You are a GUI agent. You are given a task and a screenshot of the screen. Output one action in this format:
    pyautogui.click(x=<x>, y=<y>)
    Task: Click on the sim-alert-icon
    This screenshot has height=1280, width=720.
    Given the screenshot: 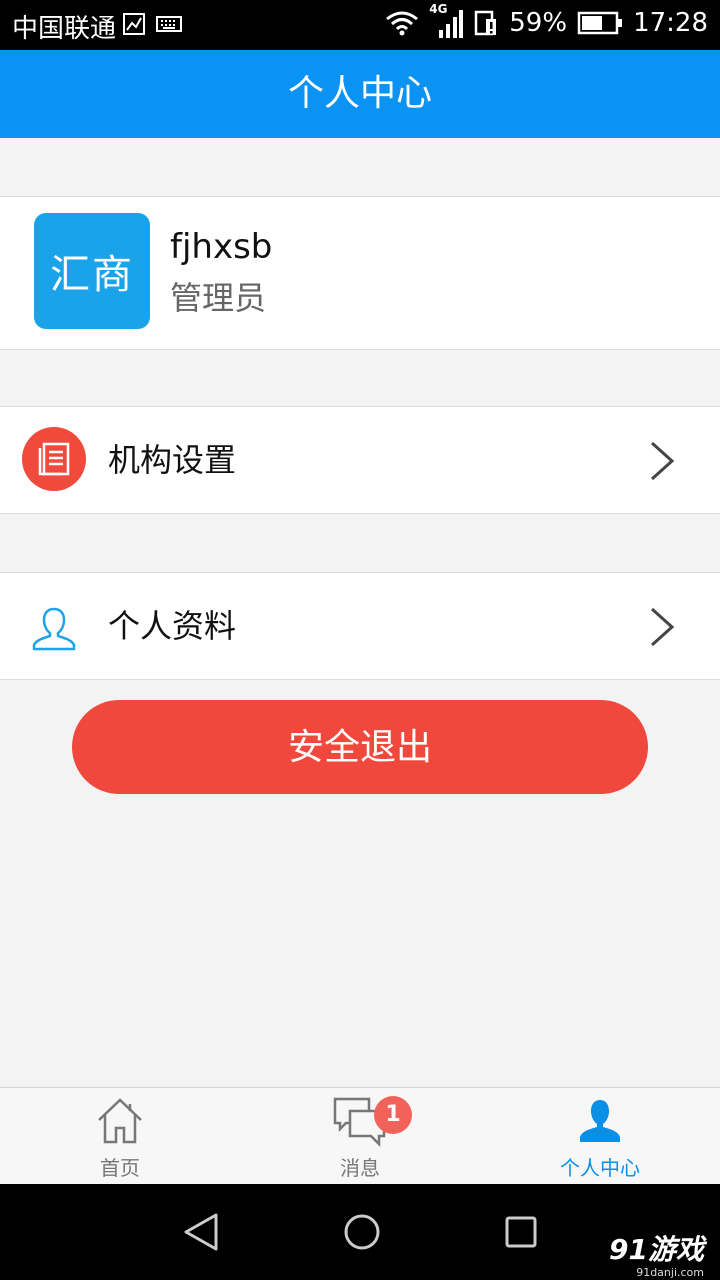 What is the action you would take?
    pyautogui.click(x=486, y=23)
    